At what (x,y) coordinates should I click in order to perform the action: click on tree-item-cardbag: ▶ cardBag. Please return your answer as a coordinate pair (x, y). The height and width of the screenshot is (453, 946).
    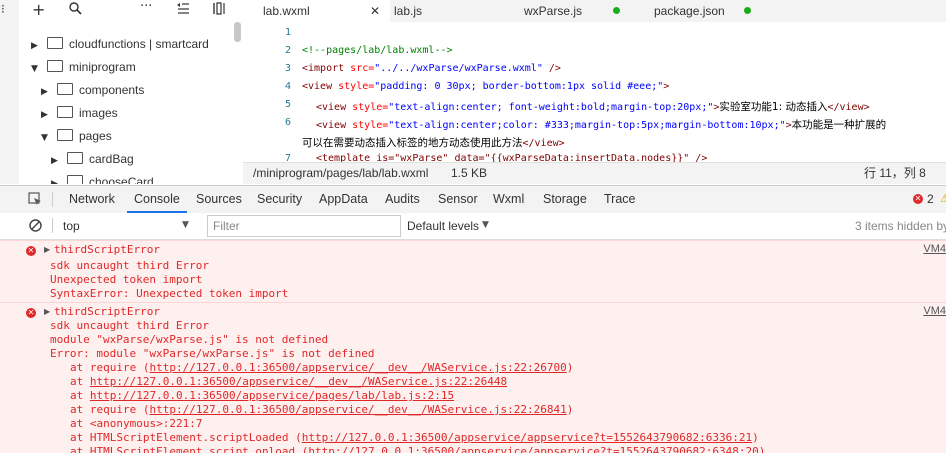
    Looking at the image, I should click on (92, 159).